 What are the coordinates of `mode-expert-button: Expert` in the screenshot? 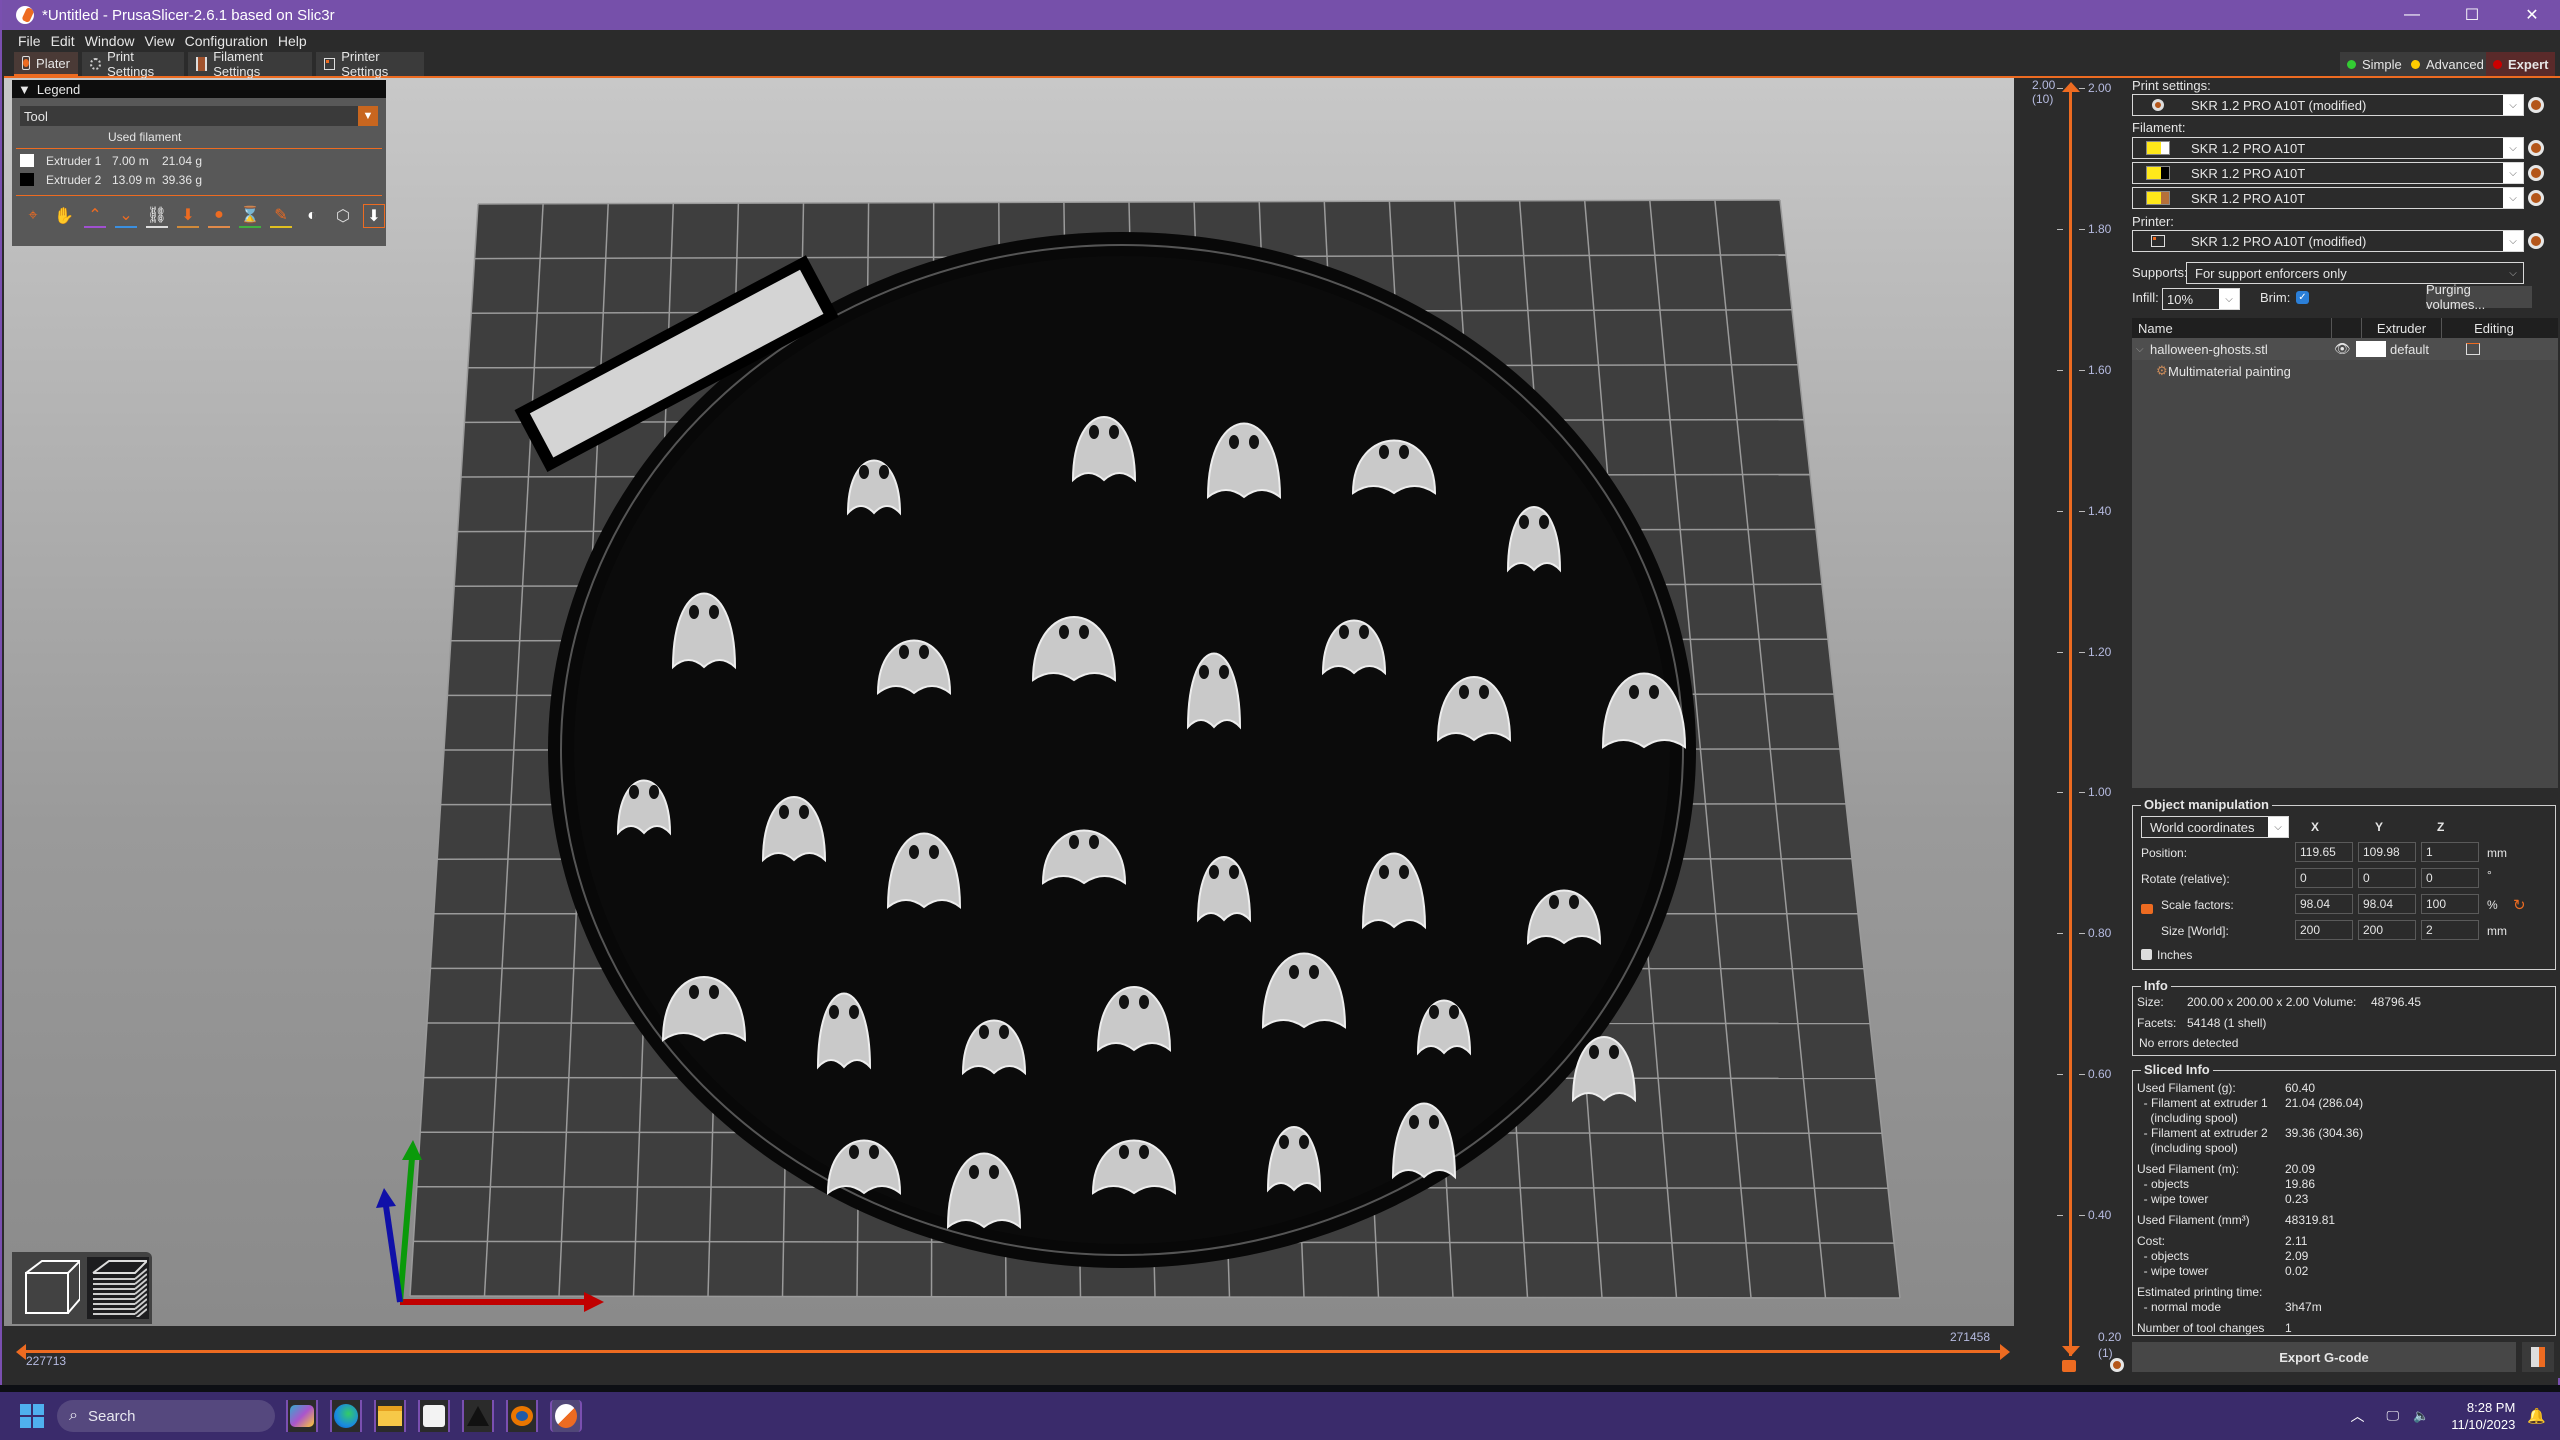 It's located at (2521, 64).